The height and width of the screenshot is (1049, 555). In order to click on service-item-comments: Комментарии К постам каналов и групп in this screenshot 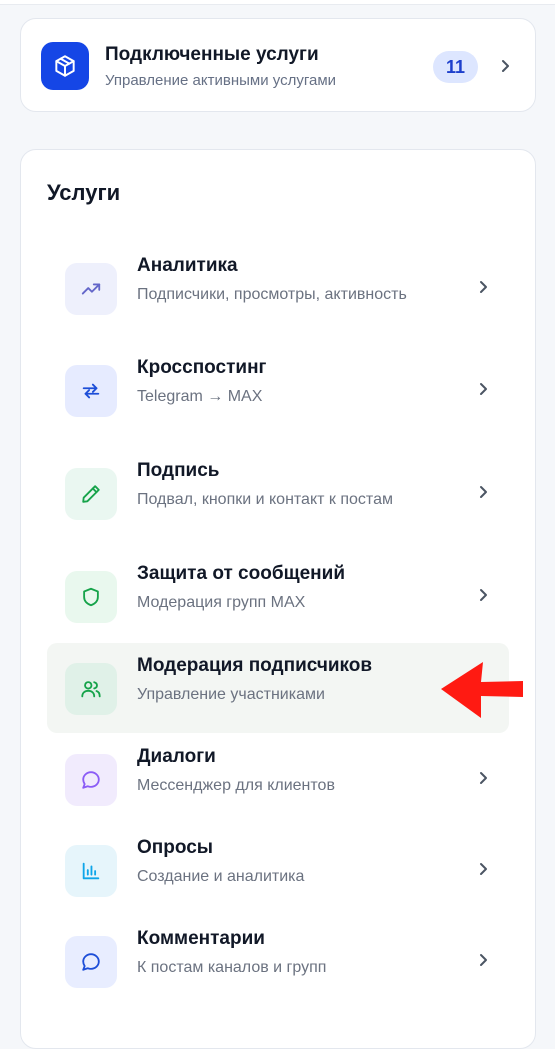, I will do `click(278, 961)`.